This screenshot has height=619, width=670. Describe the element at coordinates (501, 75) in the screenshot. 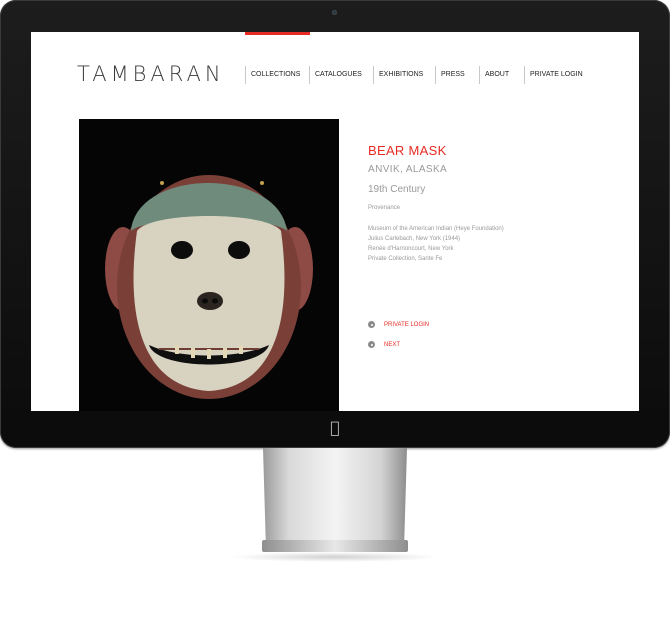

I see `nav-about: ABOUT` at that location.